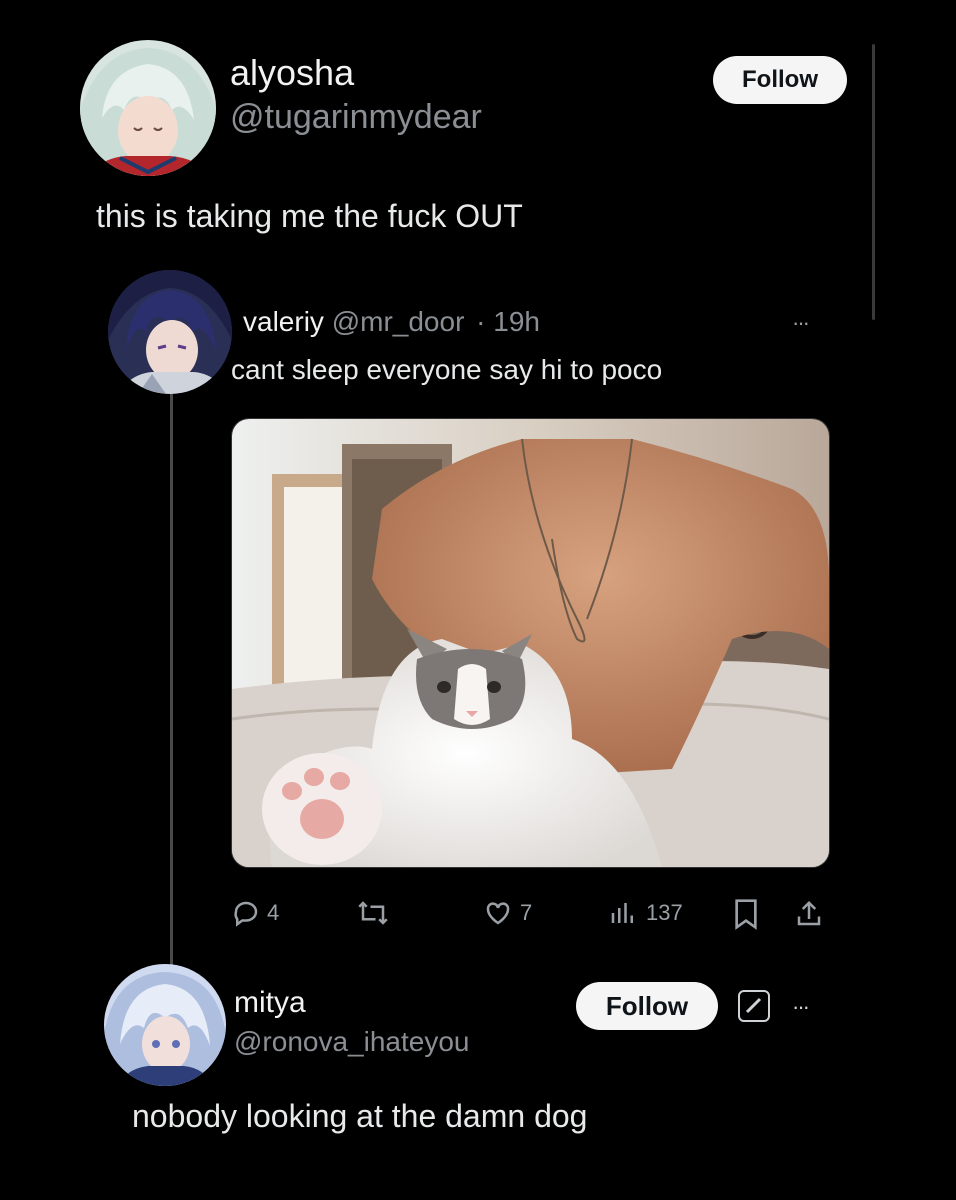 The image size is (956, 1200). I want to click on post-text: this is taking me the fuck OUT, so click(309, 216).